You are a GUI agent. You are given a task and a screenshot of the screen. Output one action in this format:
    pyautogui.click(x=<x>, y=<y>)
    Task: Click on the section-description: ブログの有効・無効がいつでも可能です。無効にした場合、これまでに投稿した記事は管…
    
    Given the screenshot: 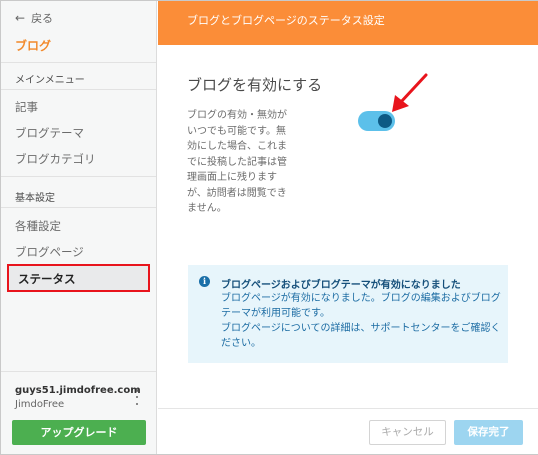 What is the action you would take?
    pyautogui.click(x=237, y=162)
    